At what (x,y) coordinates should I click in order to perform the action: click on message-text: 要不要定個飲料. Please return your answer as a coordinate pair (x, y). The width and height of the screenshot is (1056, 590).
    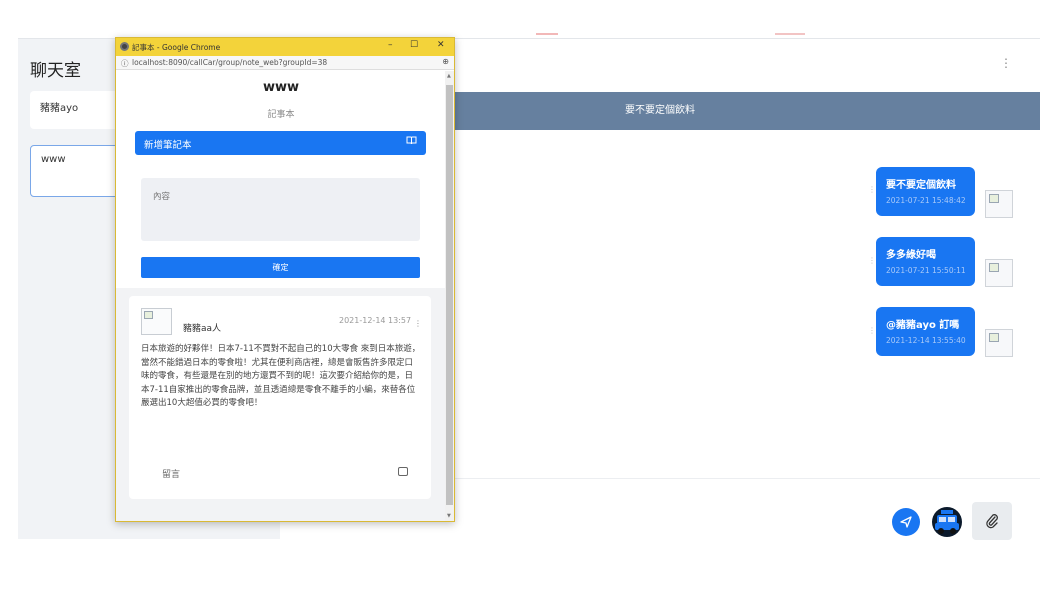
    Looking at the image, I should click on (921, 185).